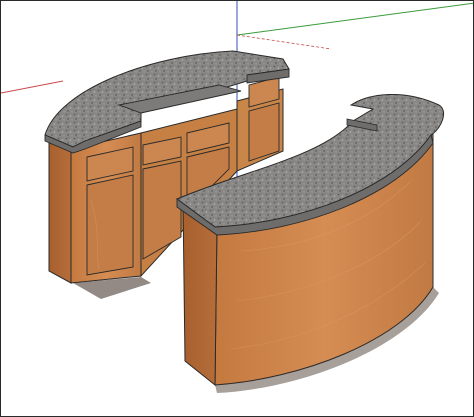 This screenshot has width=474, height=417. I want to click on door-center-left, so click(162, 210).